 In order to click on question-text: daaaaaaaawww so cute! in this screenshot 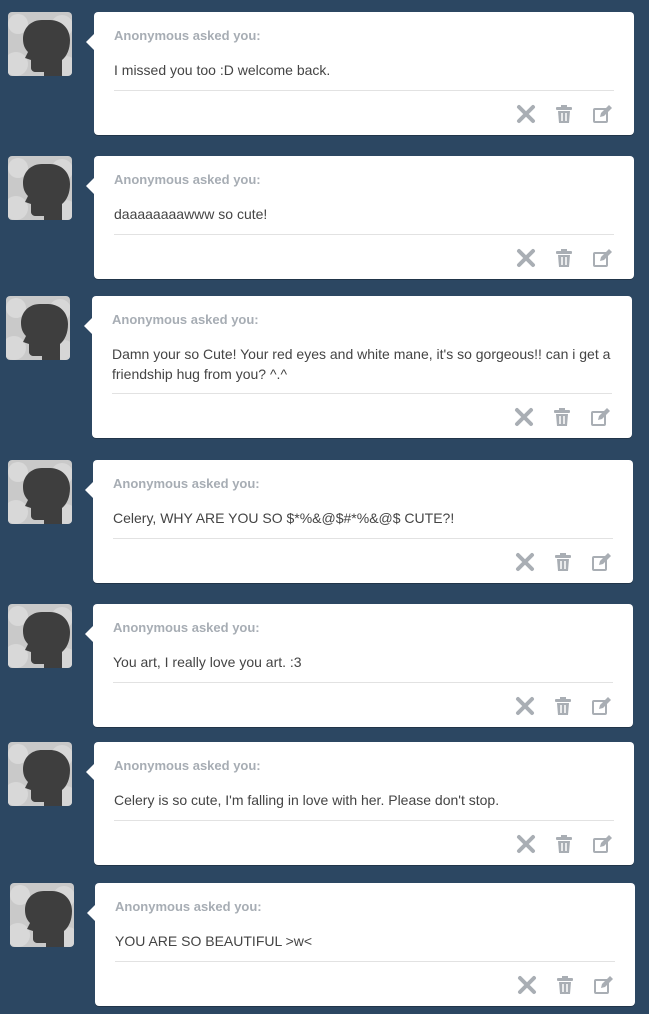, I will do `click(191, 214)`.